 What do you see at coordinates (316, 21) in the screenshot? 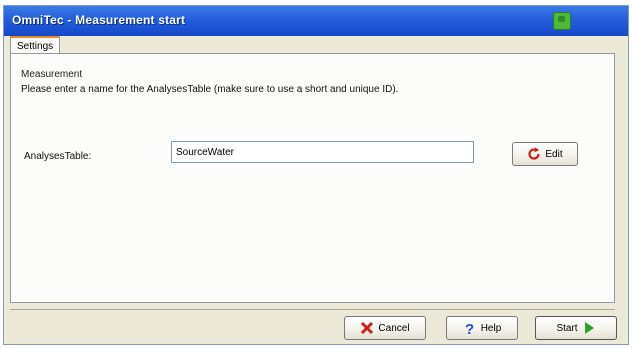
I see `title-bar: OmniTec - Measurement start` at bounding box center [316, 21].